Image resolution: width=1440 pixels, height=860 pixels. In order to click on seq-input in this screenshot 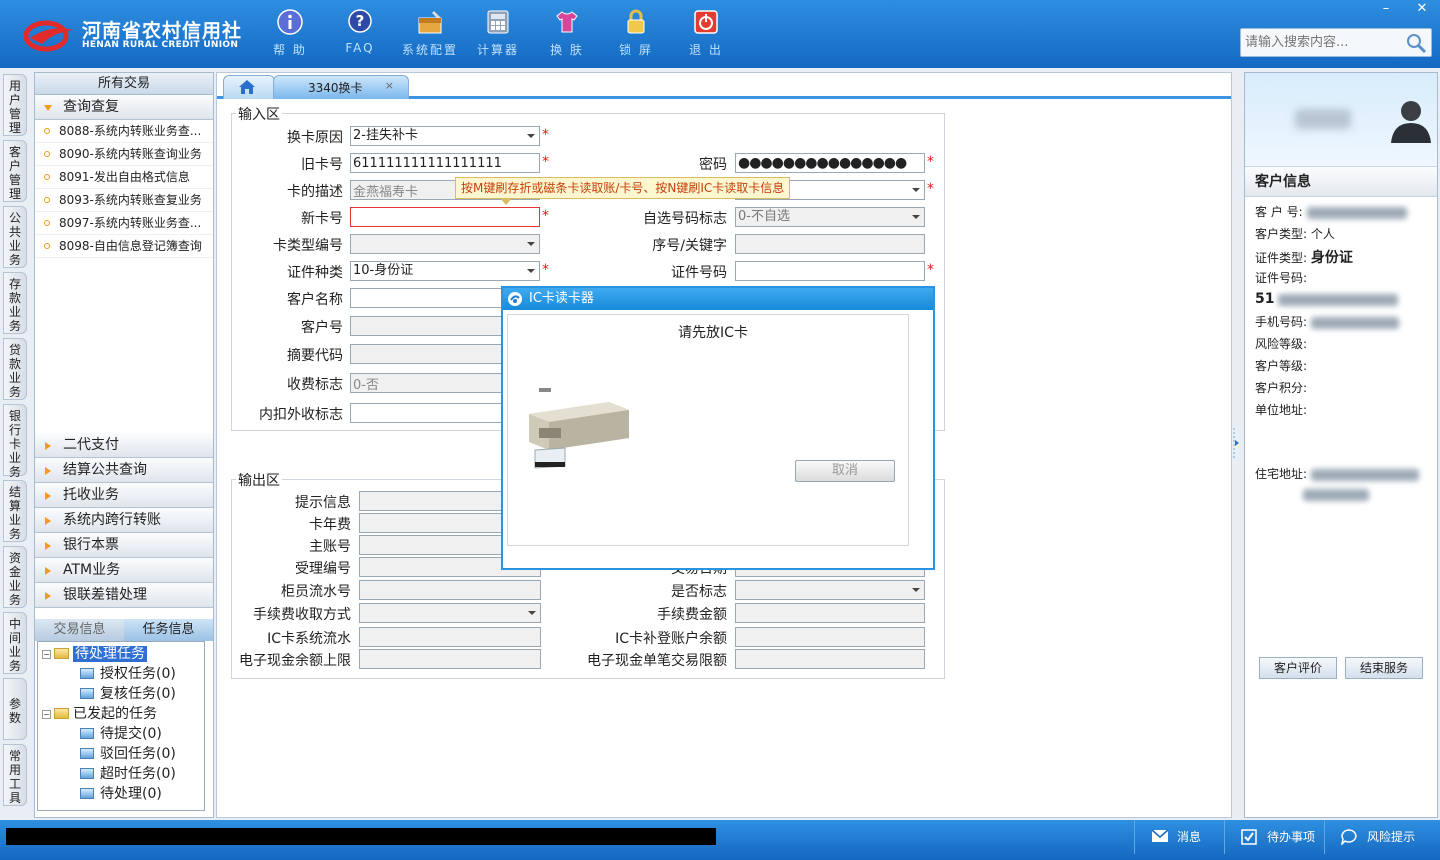, I will do `click(830, 244)`.